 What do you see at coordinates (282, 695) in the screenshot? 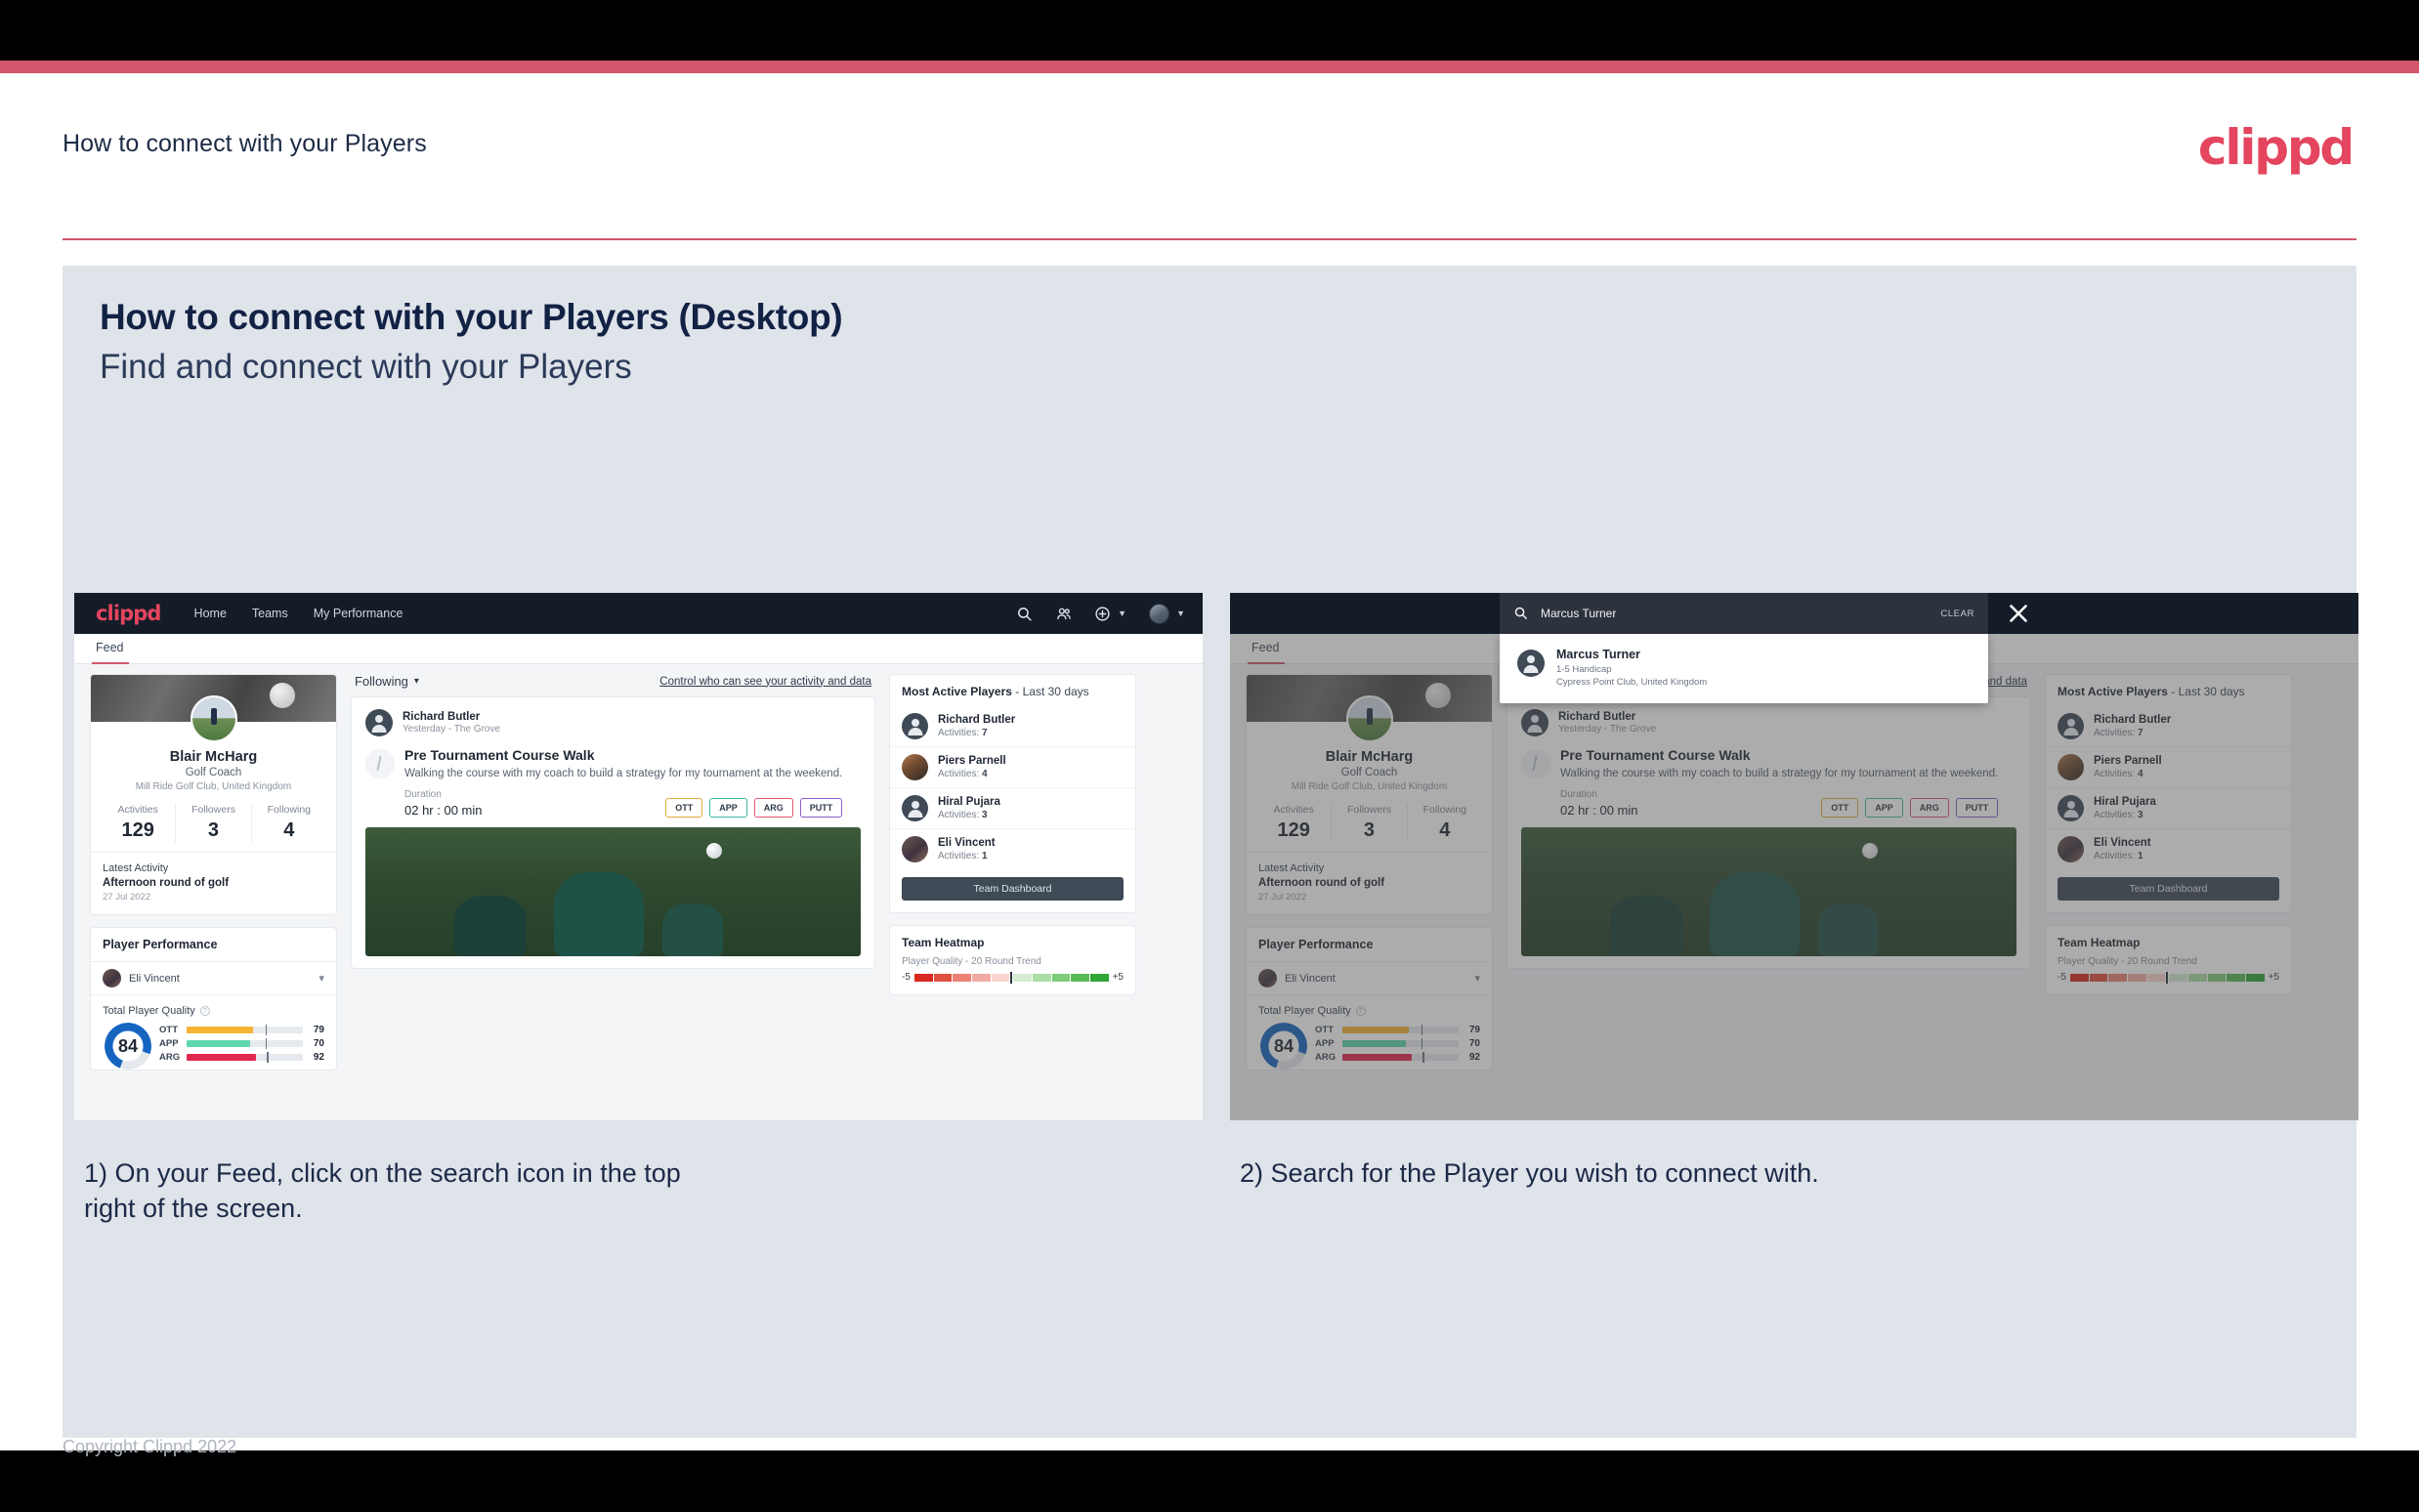
I see `cover-golf-ball` at bounding box center [282, 695].